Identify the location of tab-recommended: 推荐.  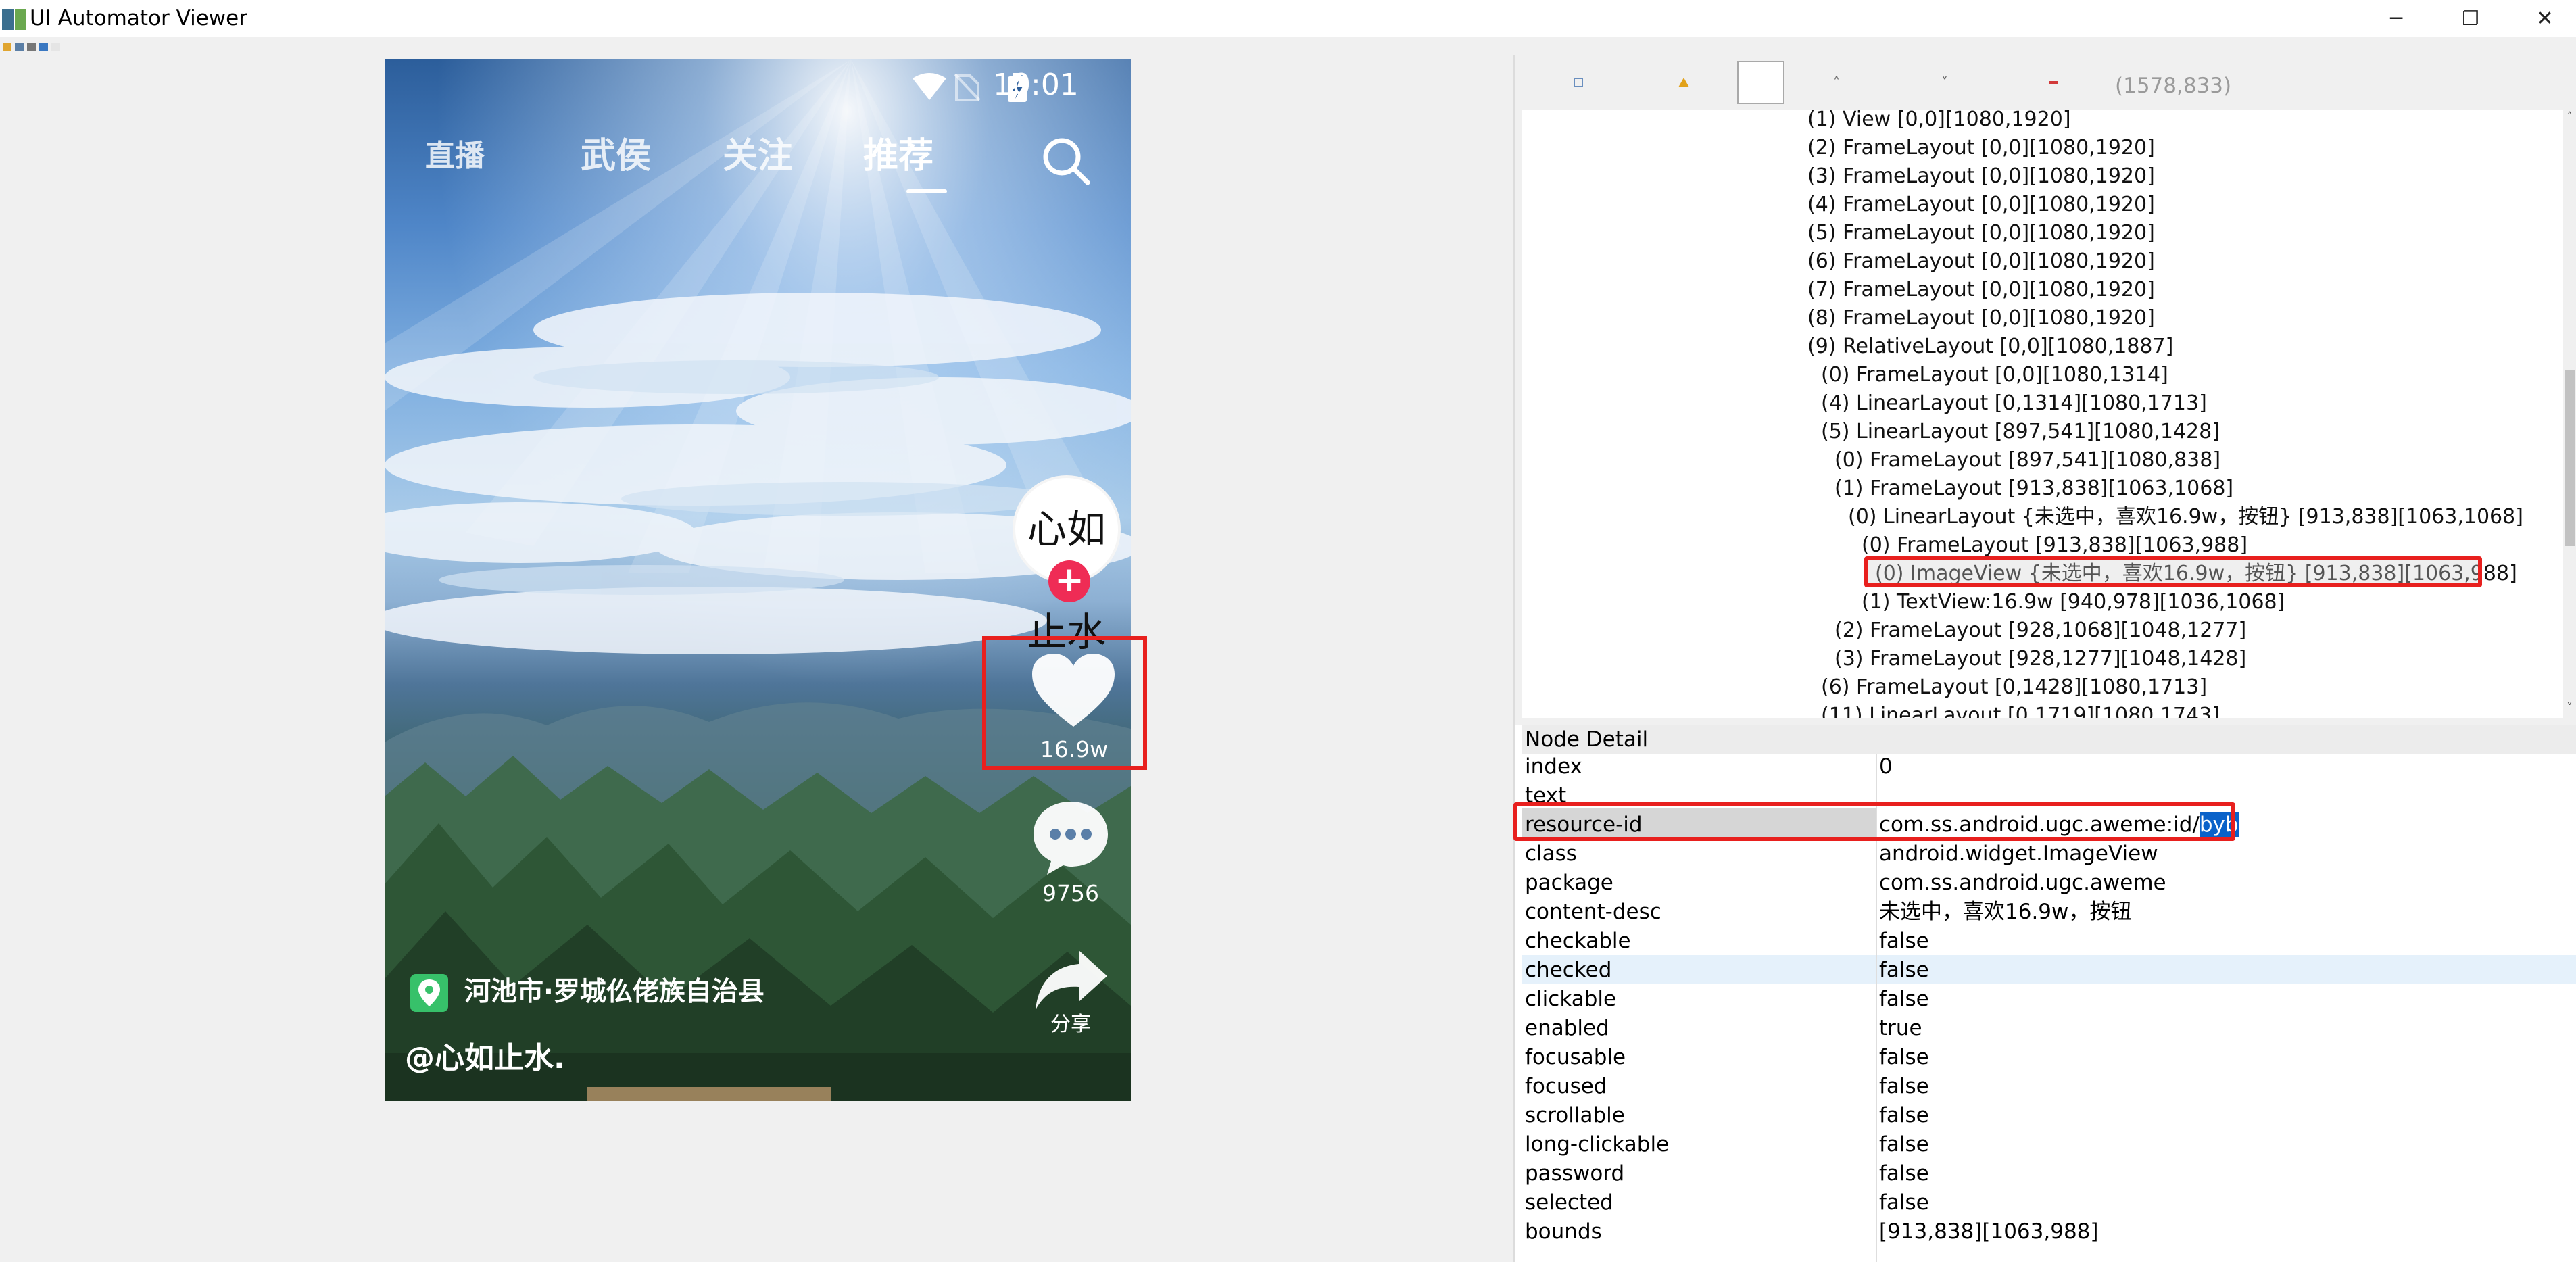
(898, 156).